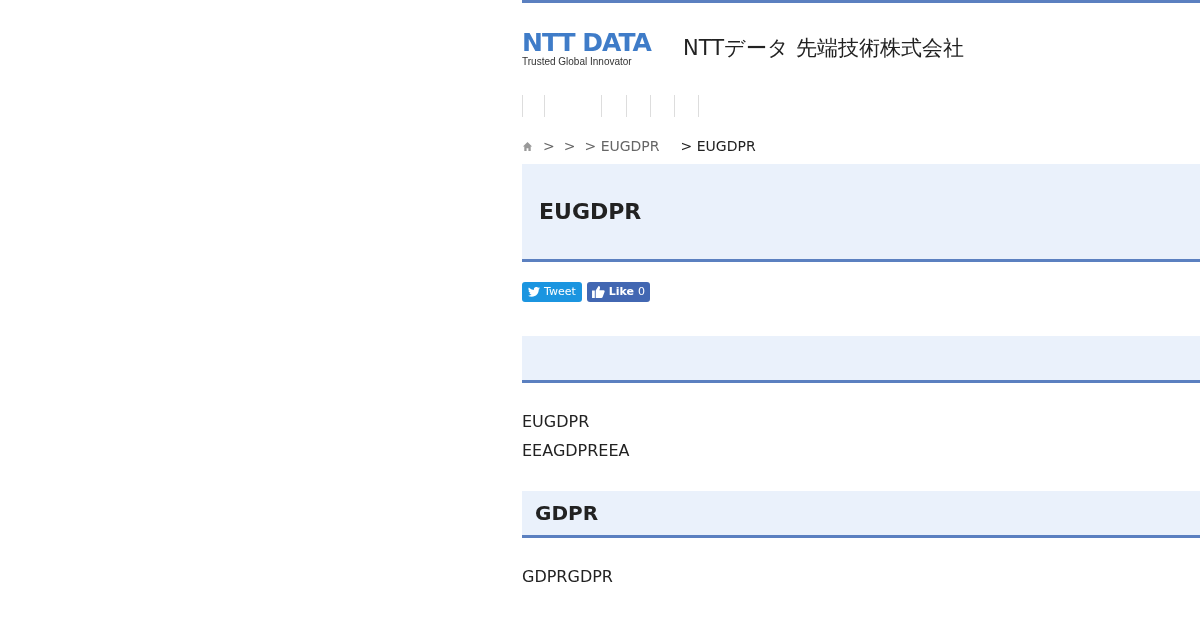 The width and height of the screenshot is (1200, 630). What do you see at coordinates (568, 577) in the screenshot?
I see `paragraph: GDPRGDPR` at bounding box center [568, 577].